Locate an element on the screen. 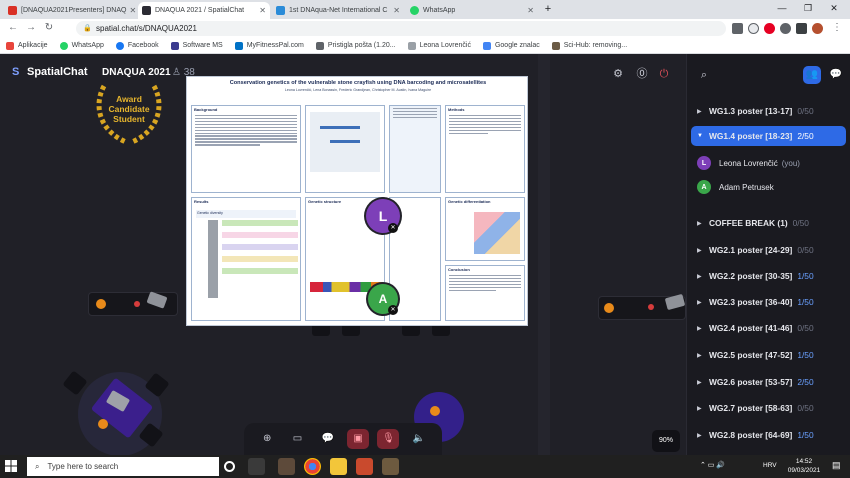  clock: 14:52 09/03/2021 is located at coordinates (804, 466).